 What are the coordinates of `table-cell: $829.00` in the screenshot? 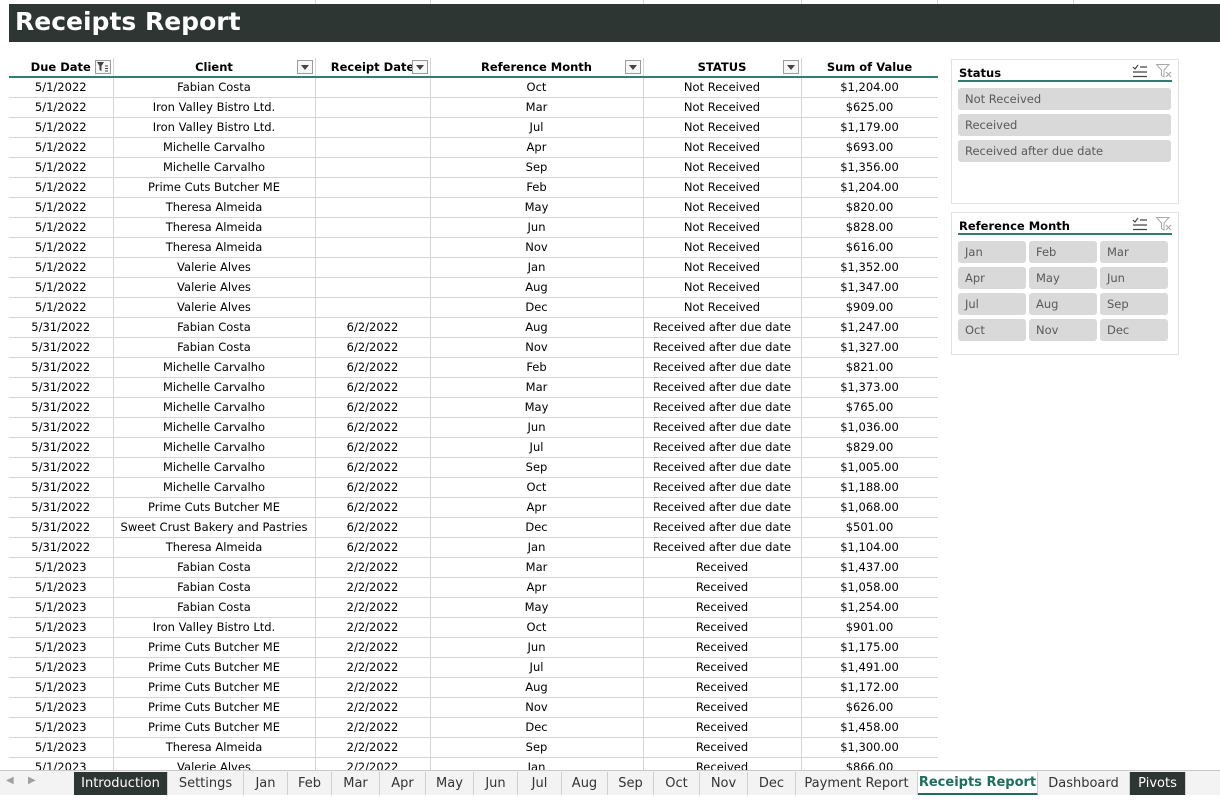 It's located at (869, 447).